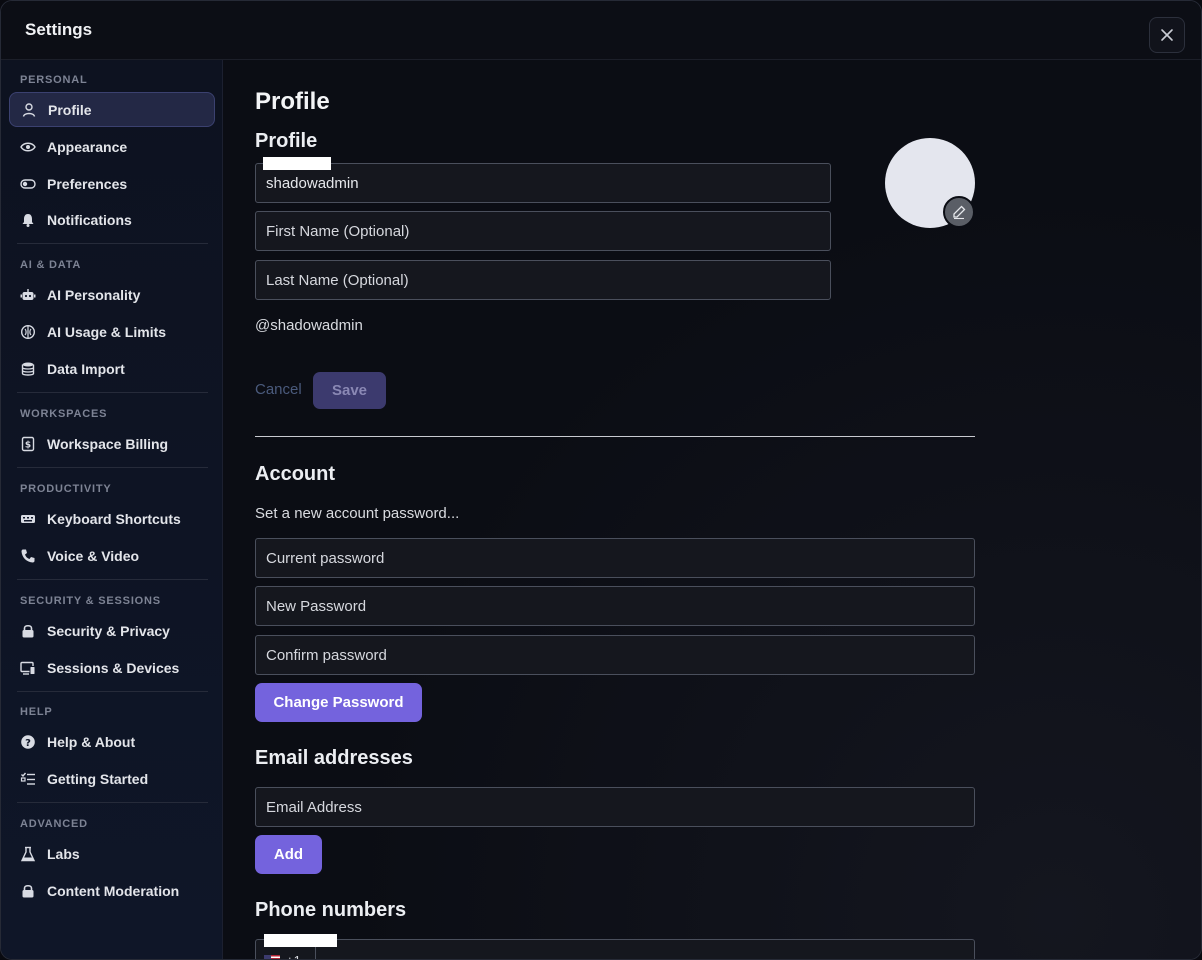 This screenshot has width=1202, height=960. I want to click on email-input: Email Address, so click(615, 807).